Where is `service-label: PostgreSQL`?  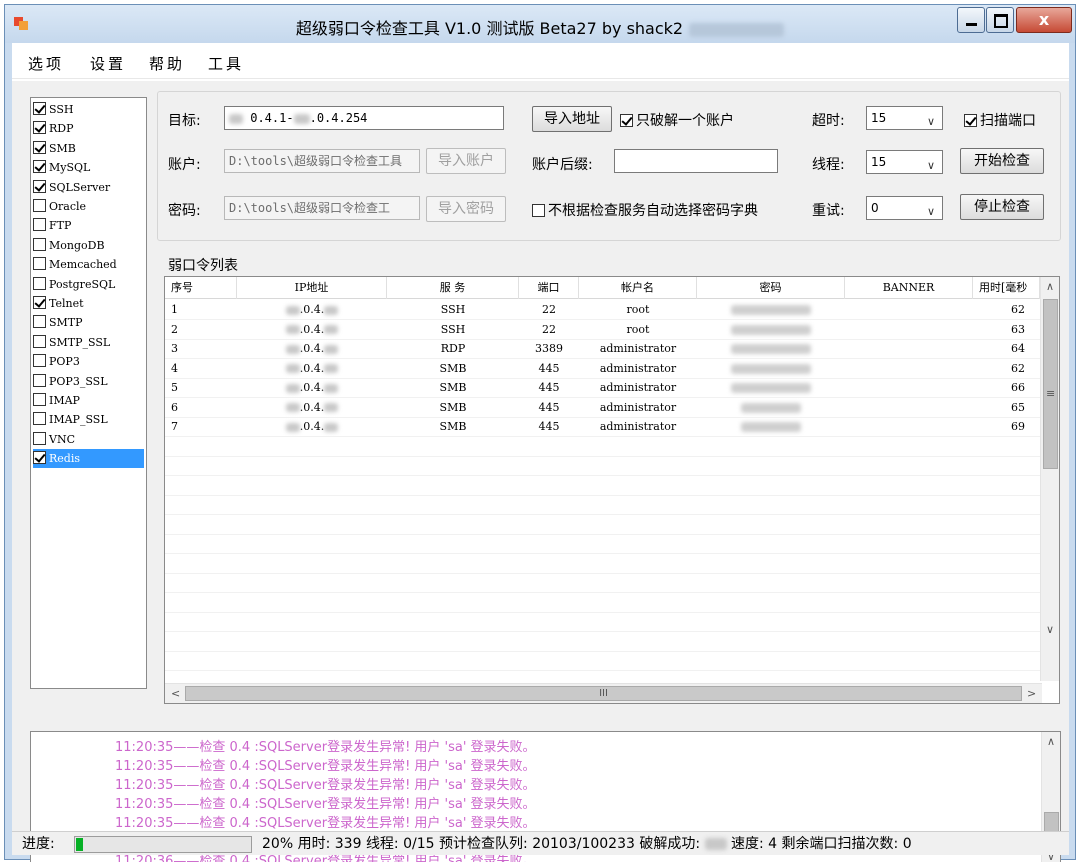 service-label: PostgreSQL is located at coordinates (82, 284).